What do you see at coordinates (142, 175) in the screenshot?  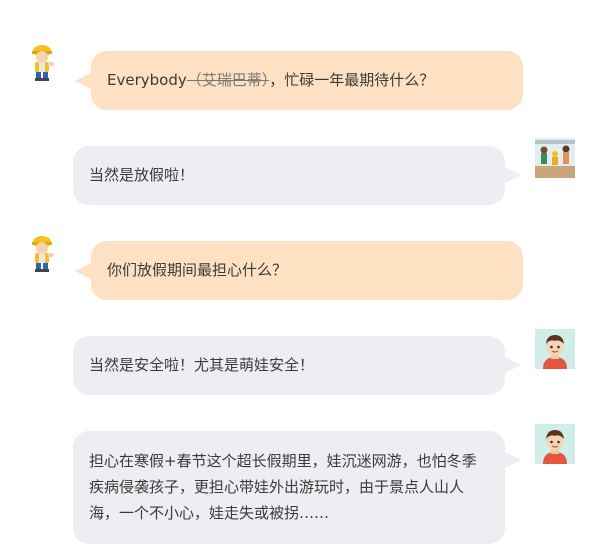 I see `message-text: 当然是放假啦！` at bounding box center [142, 175].